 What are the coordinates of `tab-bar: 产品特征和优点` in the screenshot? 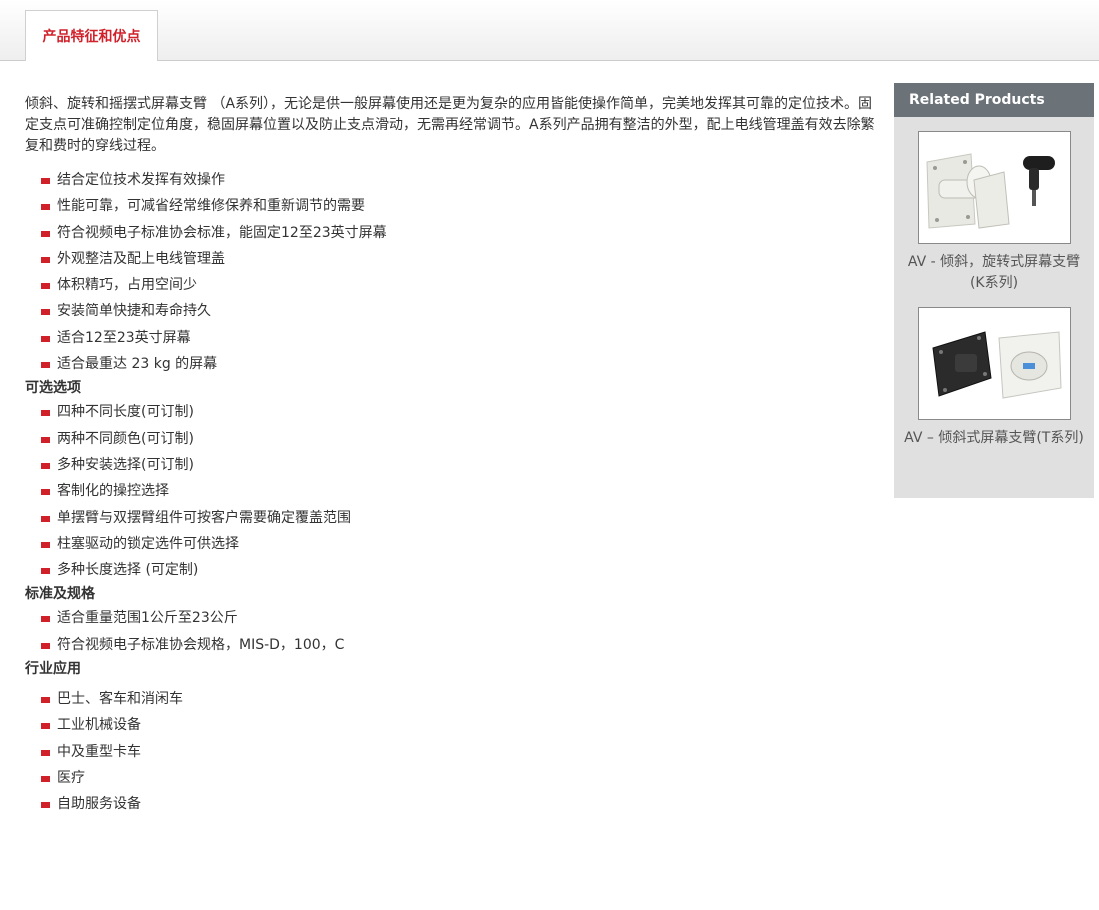 It's located at (549, 30).